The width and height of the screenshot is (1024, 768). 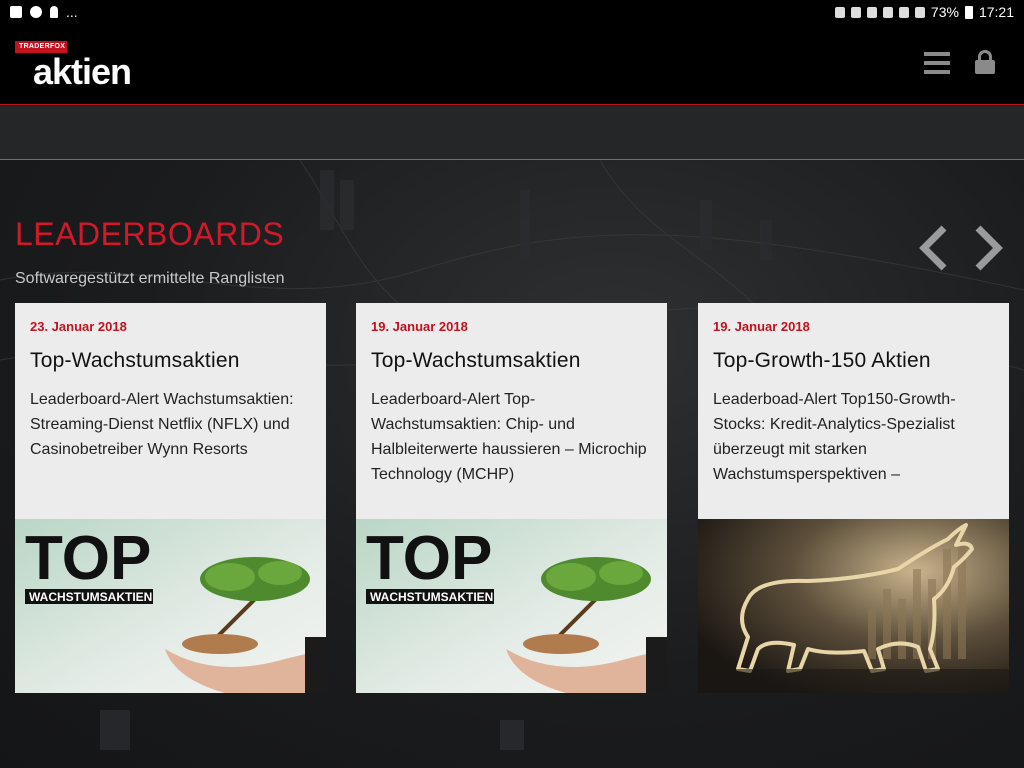 I want to click on alarm-icon, so click(x=887, y=12).